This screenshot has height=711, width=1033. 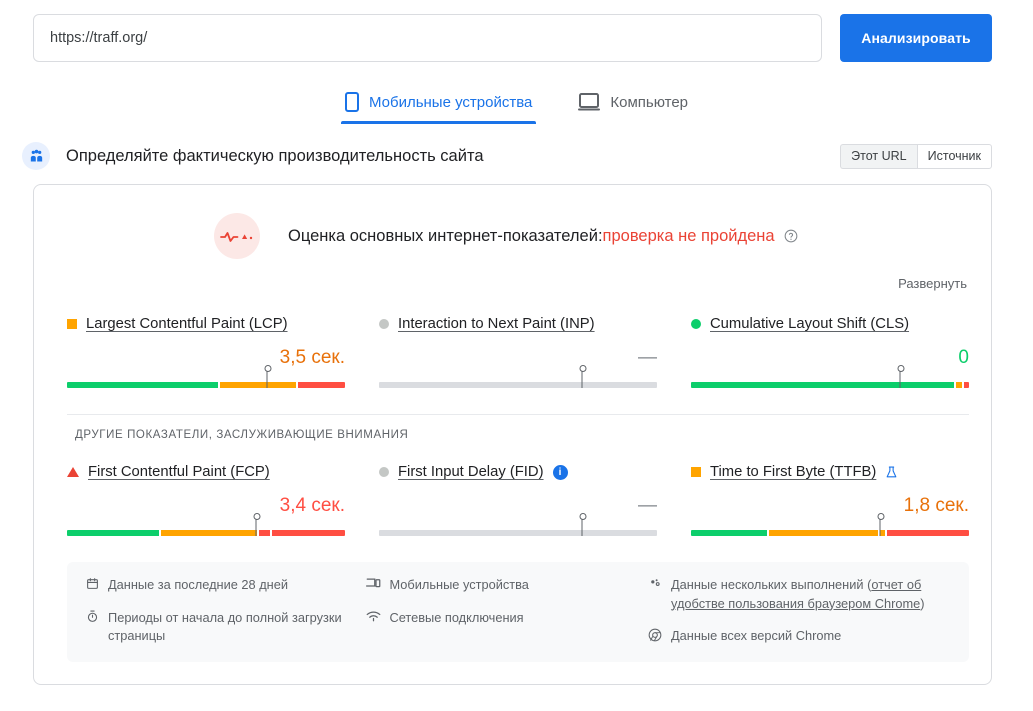 I want to click on metric-lcp-head: Largest Contentful Paint (LCP), so click(x=206, y=324).